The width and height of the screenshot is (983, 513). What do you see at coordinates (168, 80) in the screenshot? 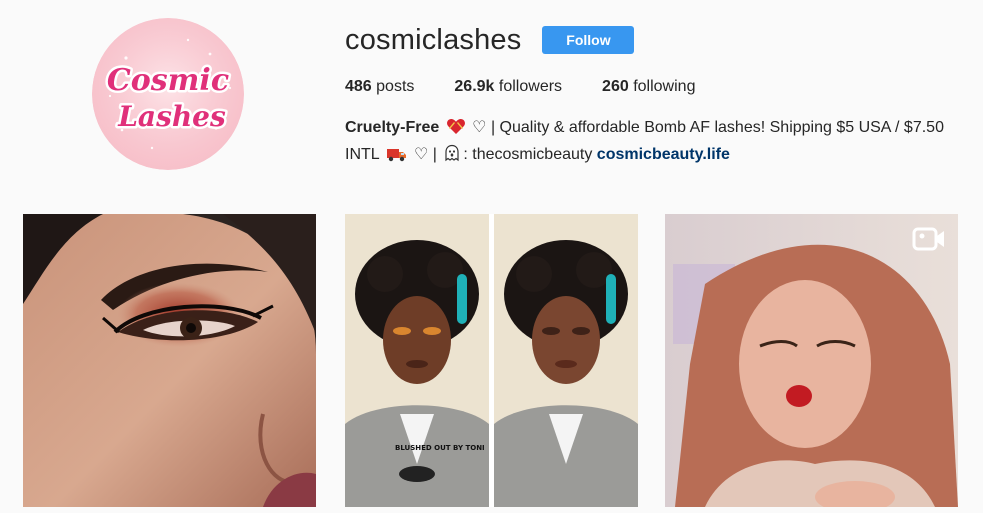
I see `logo-text-cosmic: Cosmic` at bounding box center [168, 80].